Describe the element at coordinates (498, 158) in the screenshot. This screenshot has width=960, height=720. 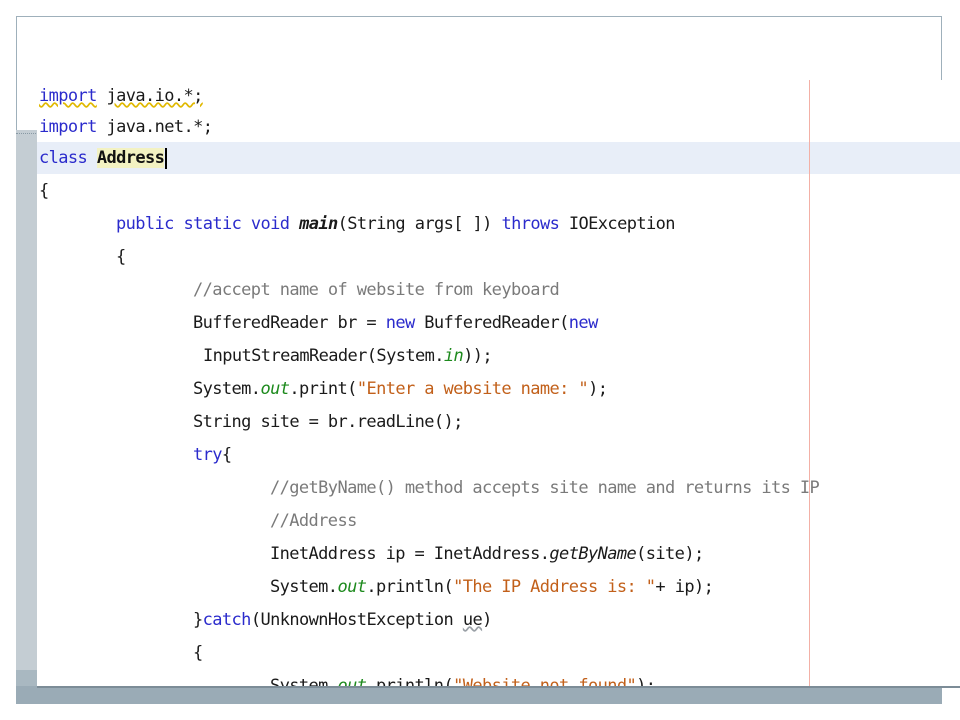
I see `current-line-highlight` at that location.